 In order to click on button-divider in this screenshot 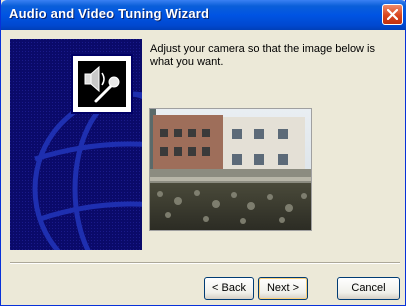, I will do `click(205, 263)`.